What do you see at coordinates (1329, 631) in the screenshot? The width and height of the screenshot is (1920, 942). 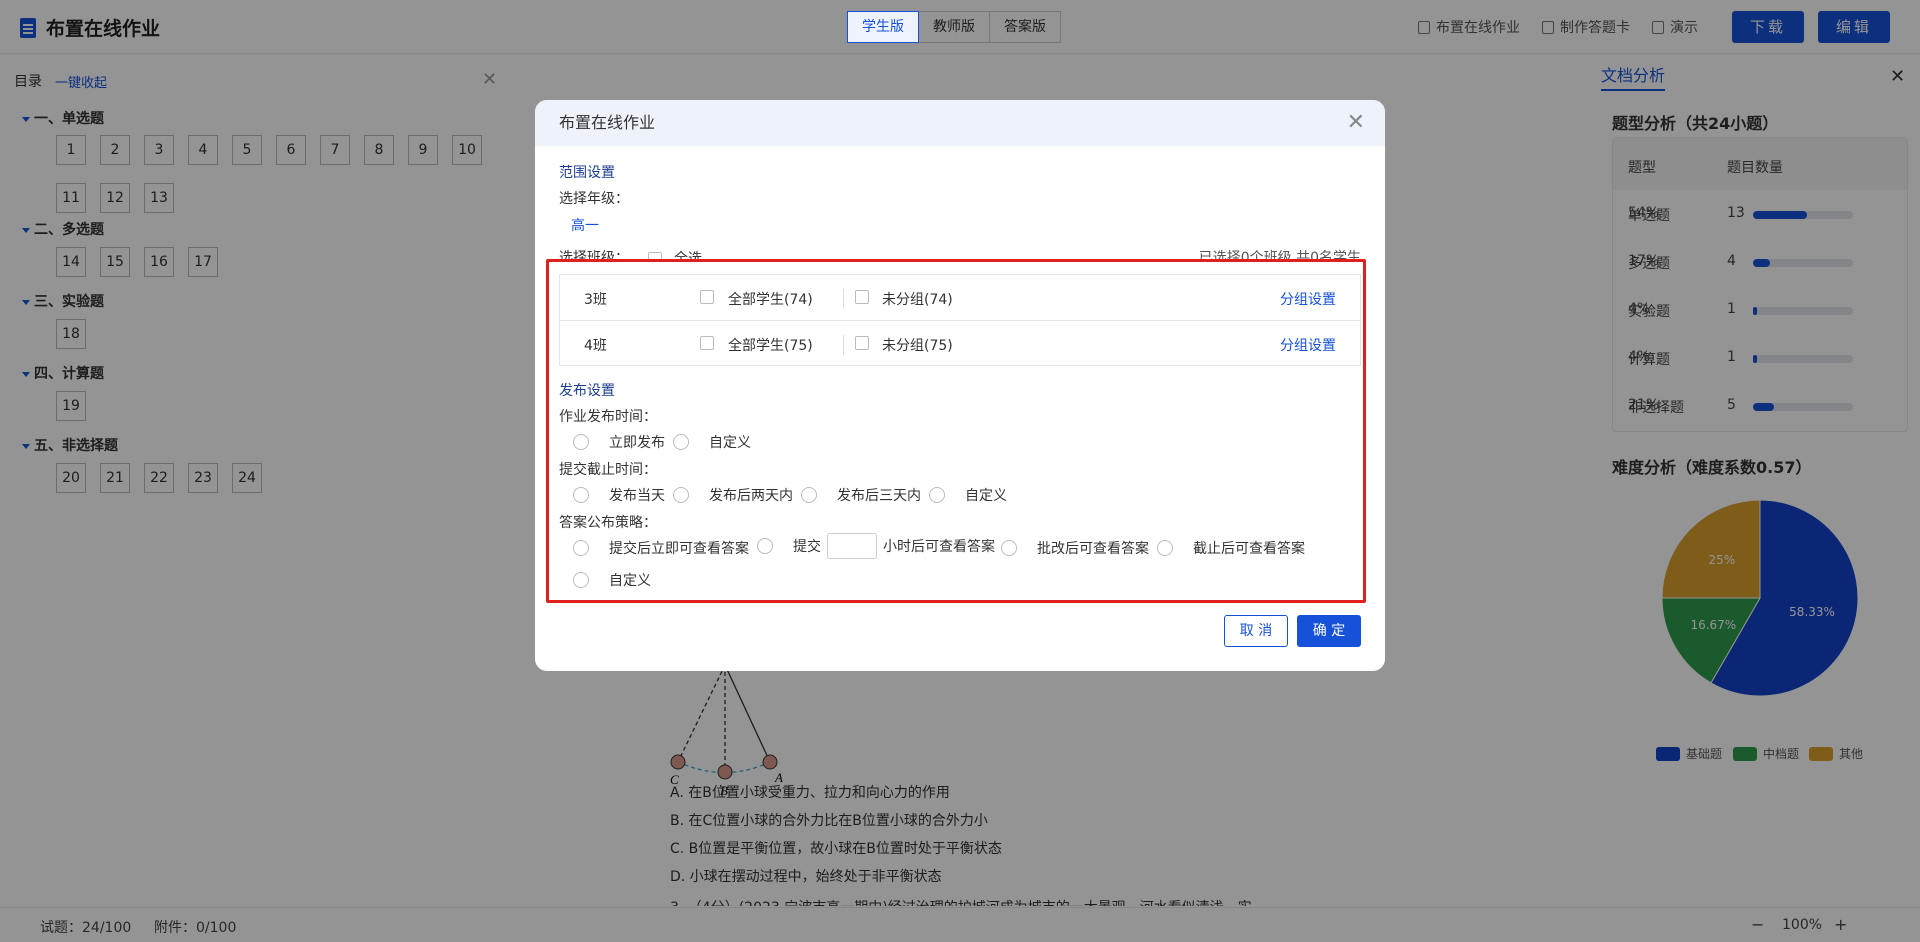 I see `confirm-button: 确 定` at bounding box center [1329, 631].